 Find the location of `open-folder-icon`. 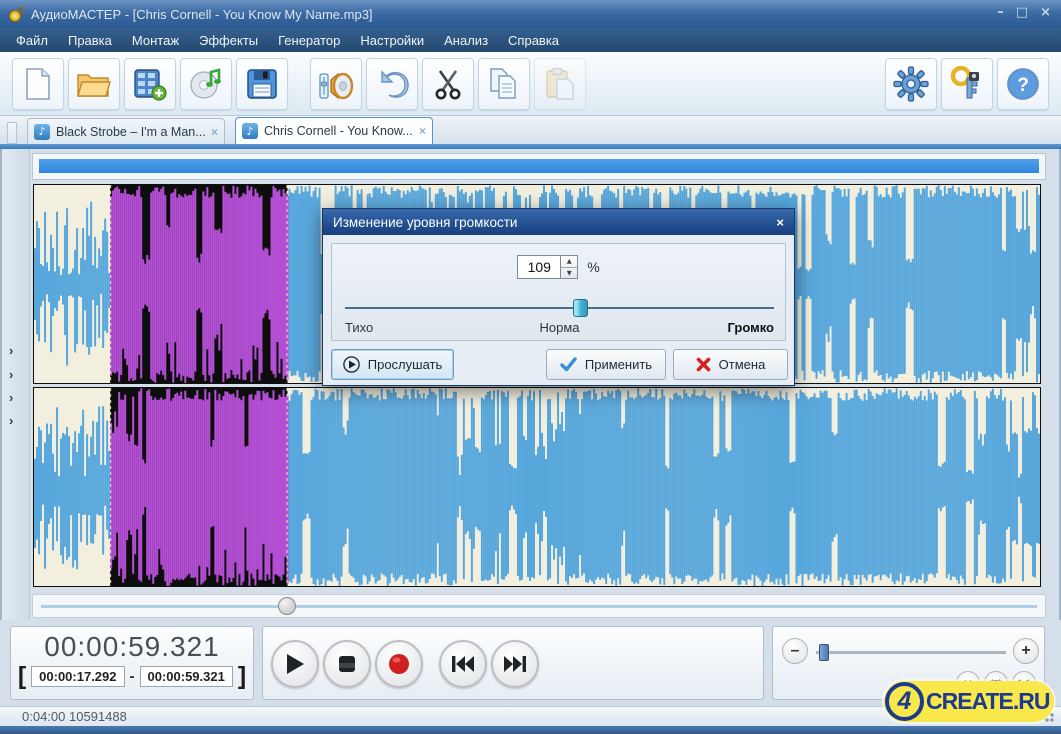

open-folder-icon is located at coordinates (94, 85).